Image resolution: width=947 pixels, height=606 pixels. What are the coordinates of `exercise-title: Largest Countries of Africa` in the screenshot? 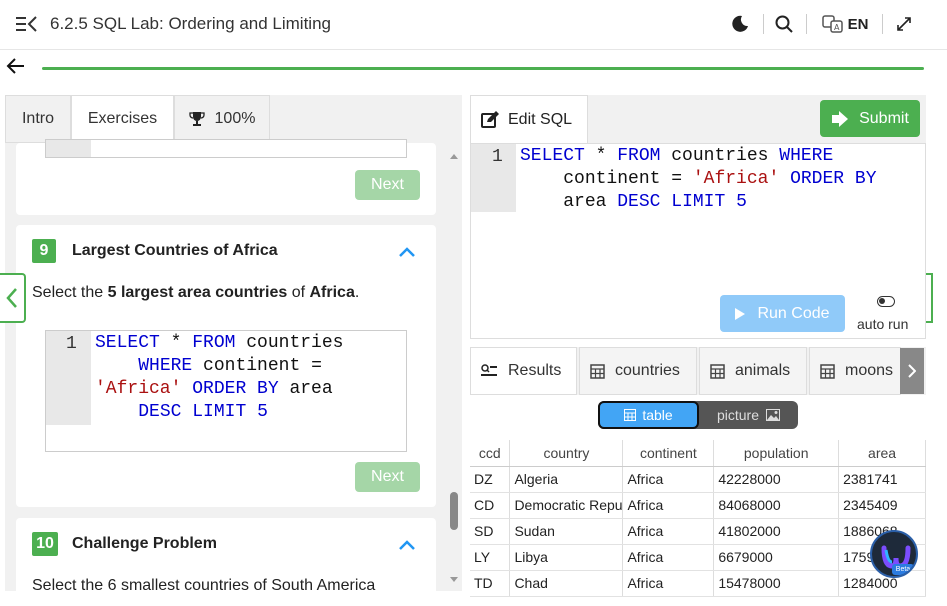 It's located at (175, 250).